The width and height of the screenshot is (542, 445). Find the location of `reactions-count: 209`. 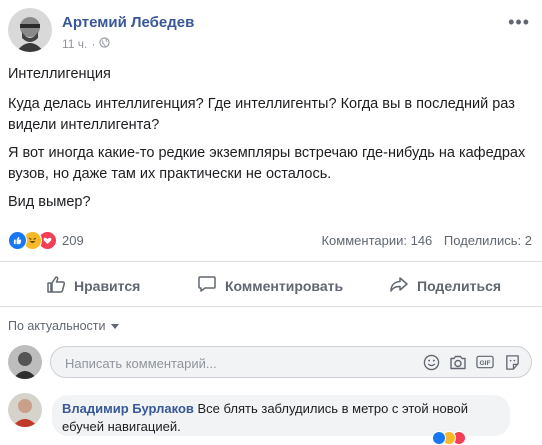

reactions-count: 209 is located at coordinates (73, 240).